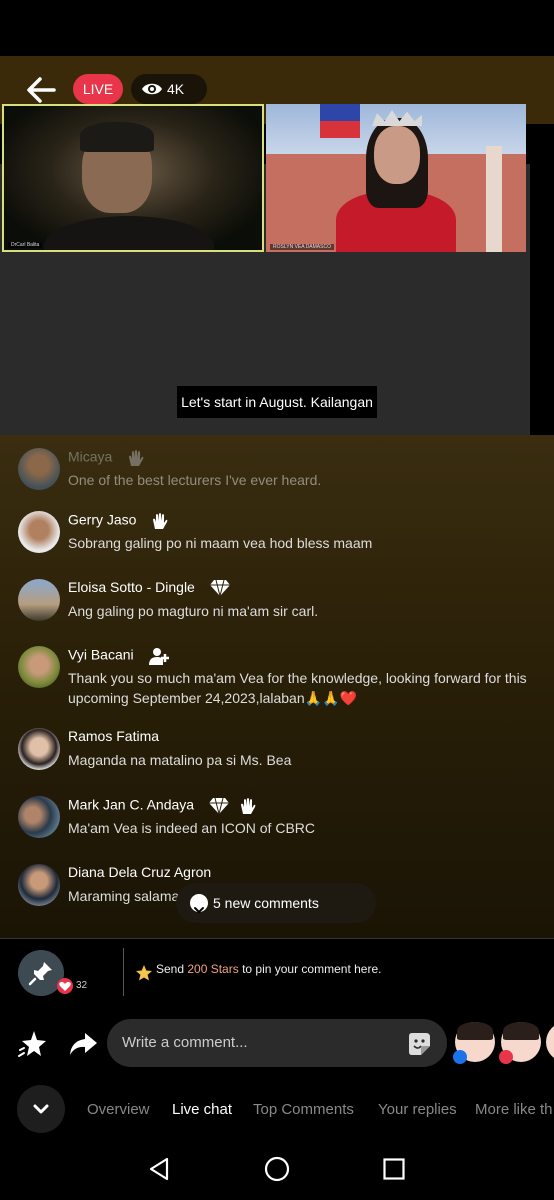  What do you see at coordinates (277, 28) in the screenshot?
I see `status-bar` at bounding box center [277, 28].